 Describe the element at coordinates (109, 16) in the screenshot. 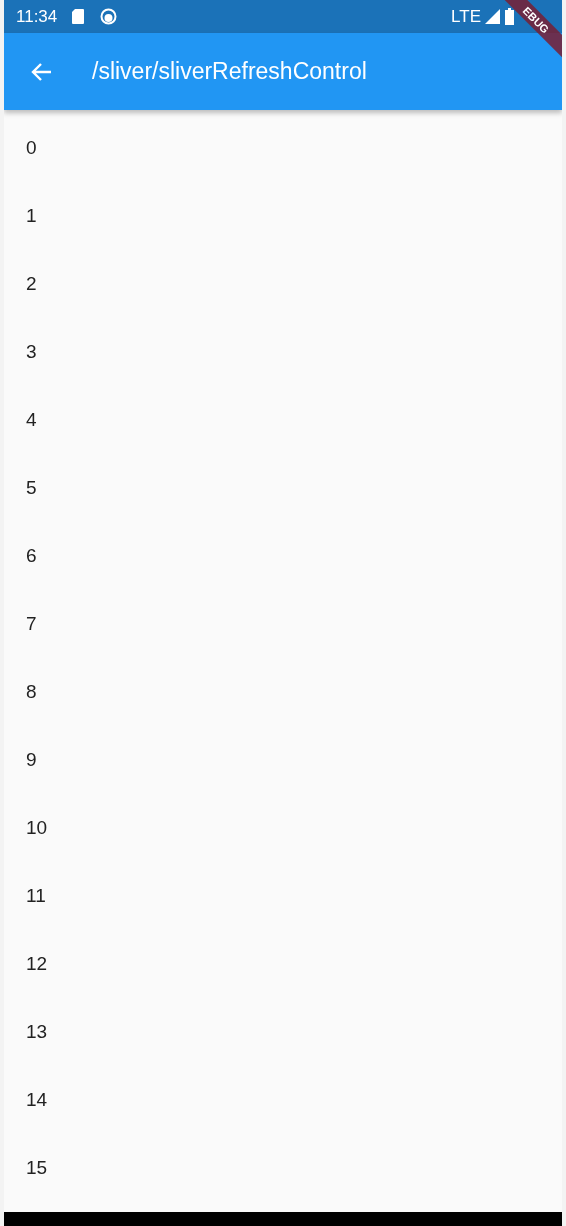

I see `face-icon` at that location.